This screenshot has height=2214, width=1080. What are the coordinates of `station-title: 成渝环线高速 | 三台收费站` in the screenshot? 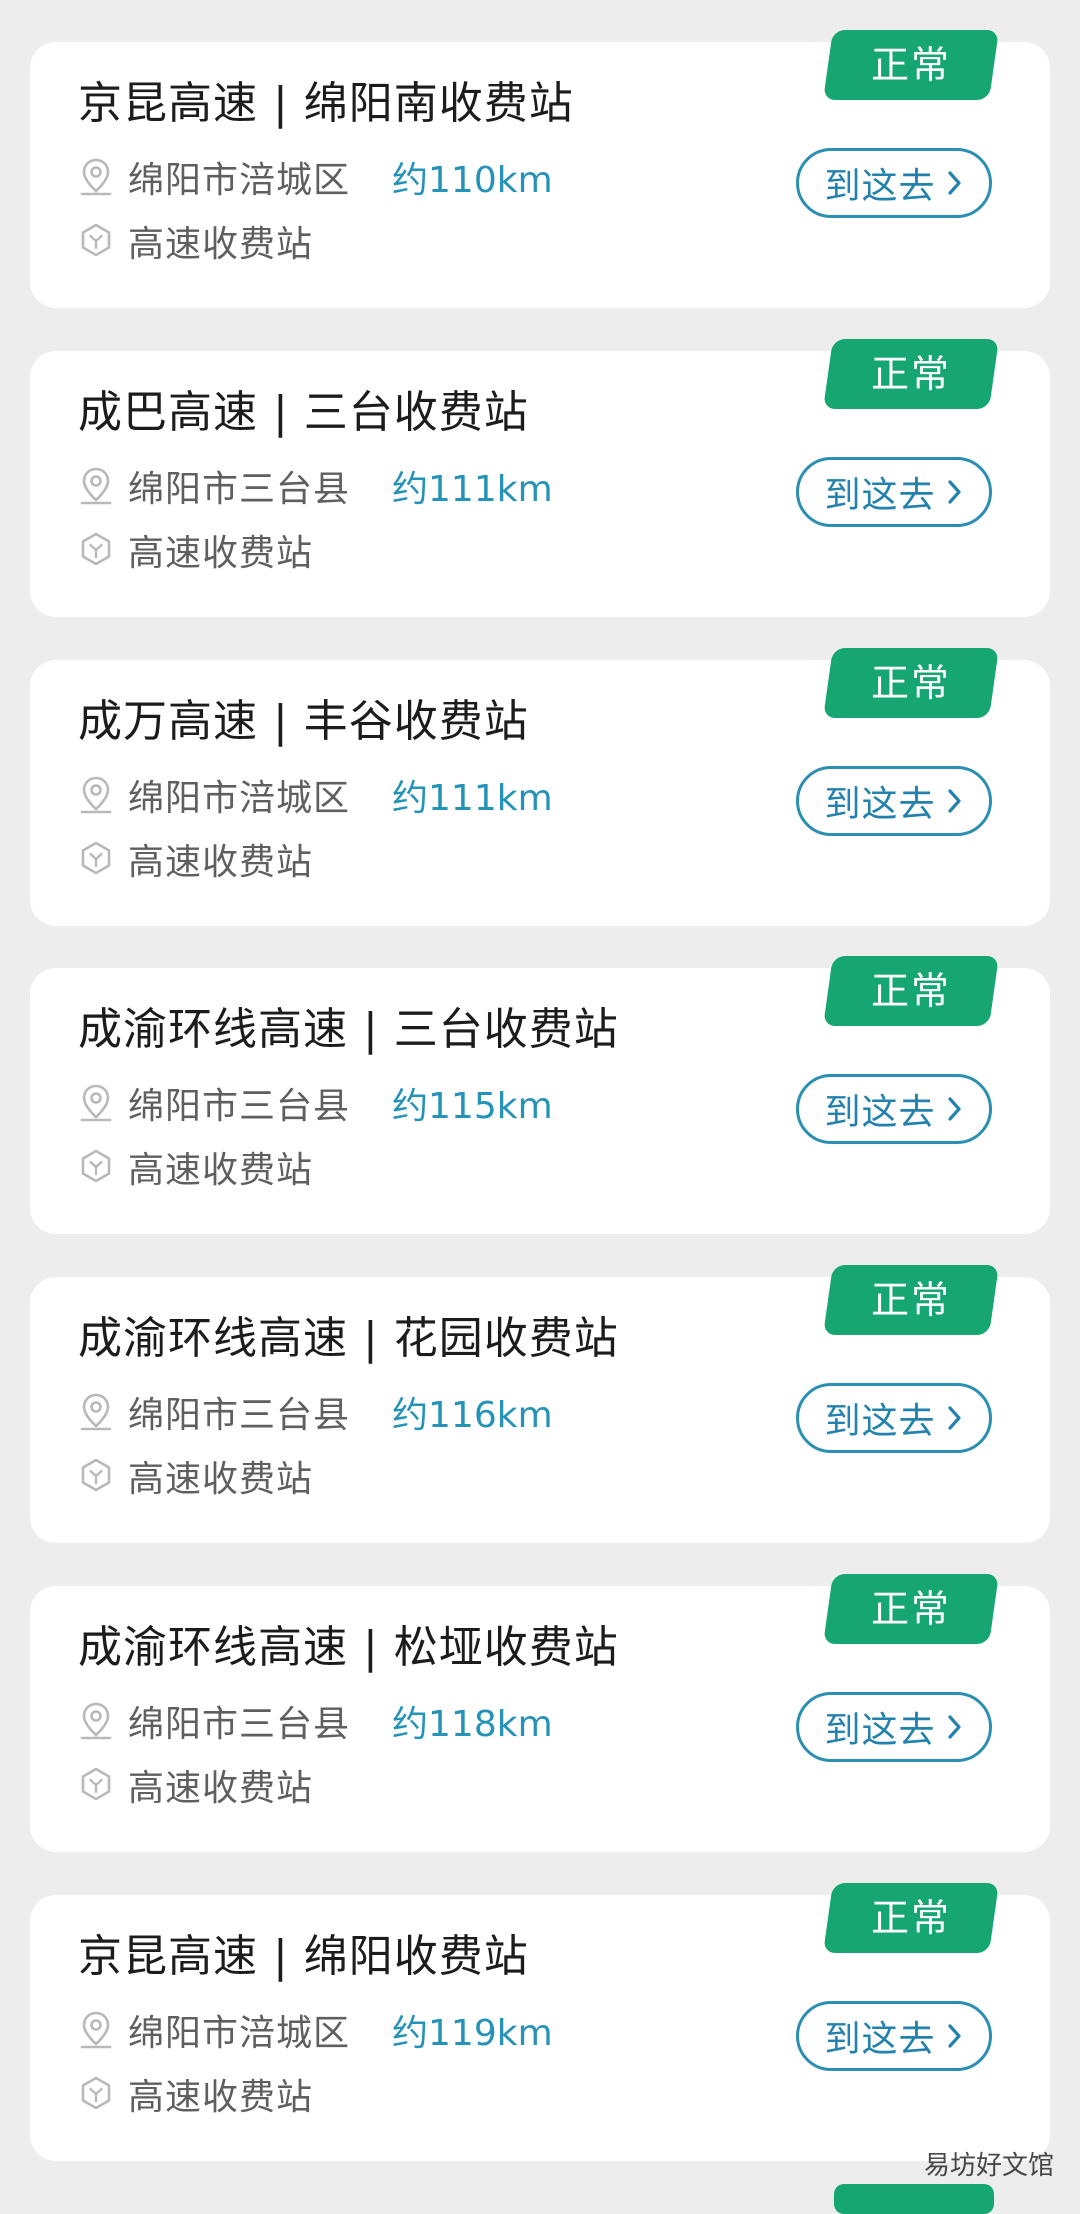 It's located at (348, 1029).